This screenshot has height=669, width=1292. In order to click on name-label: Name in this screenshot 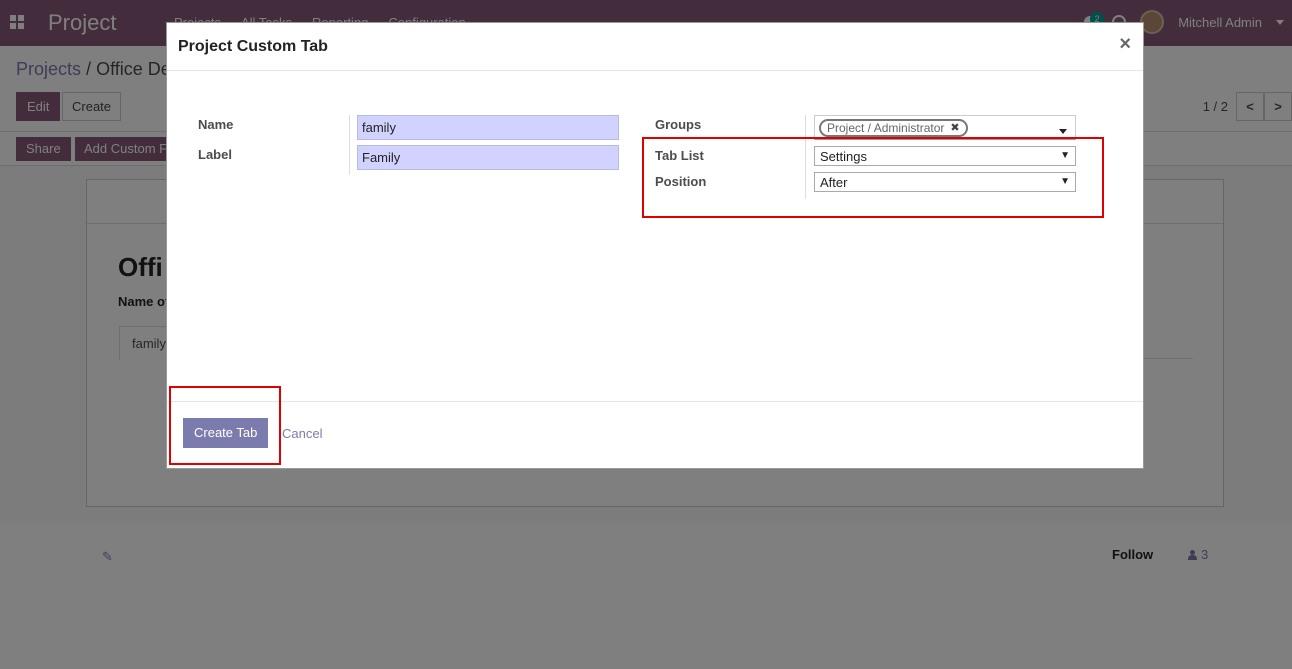, I will do `click(216, 124)`.